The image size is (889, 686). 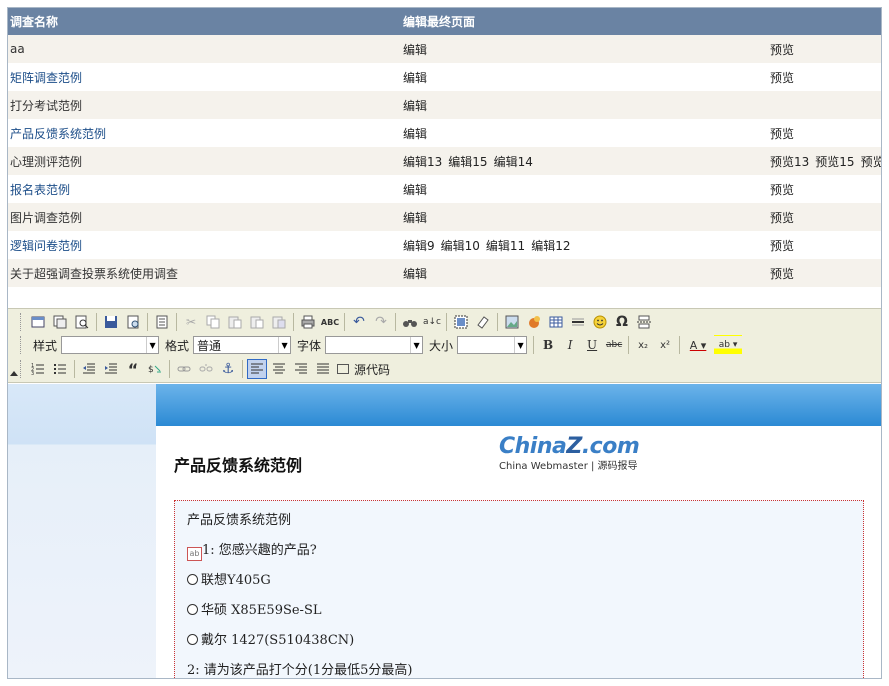 What do you see at coordinates (254, 608) in the screenshot?
I see `option-2: 华硕 X85E59Se-SL` at bounding box center [254, 608].